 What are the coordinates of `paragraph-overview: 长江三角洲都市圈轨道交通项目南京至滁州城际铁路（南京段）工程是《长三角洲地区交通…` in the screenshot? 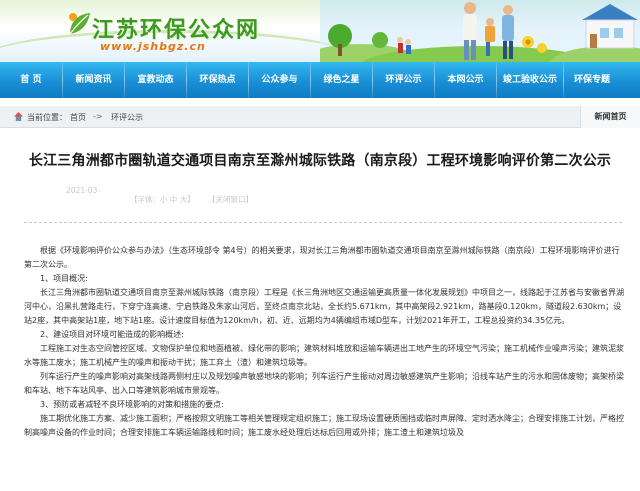 It's located at (324, 306).